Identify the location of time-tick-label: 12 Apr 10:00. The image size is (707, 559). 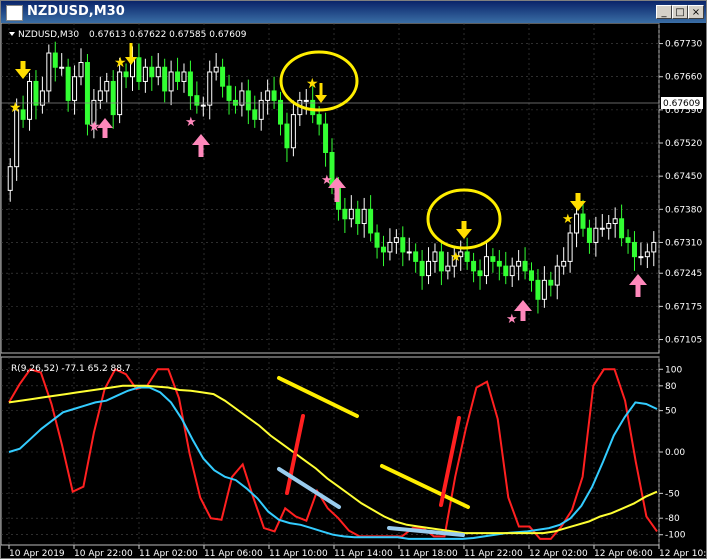
(682, 553).